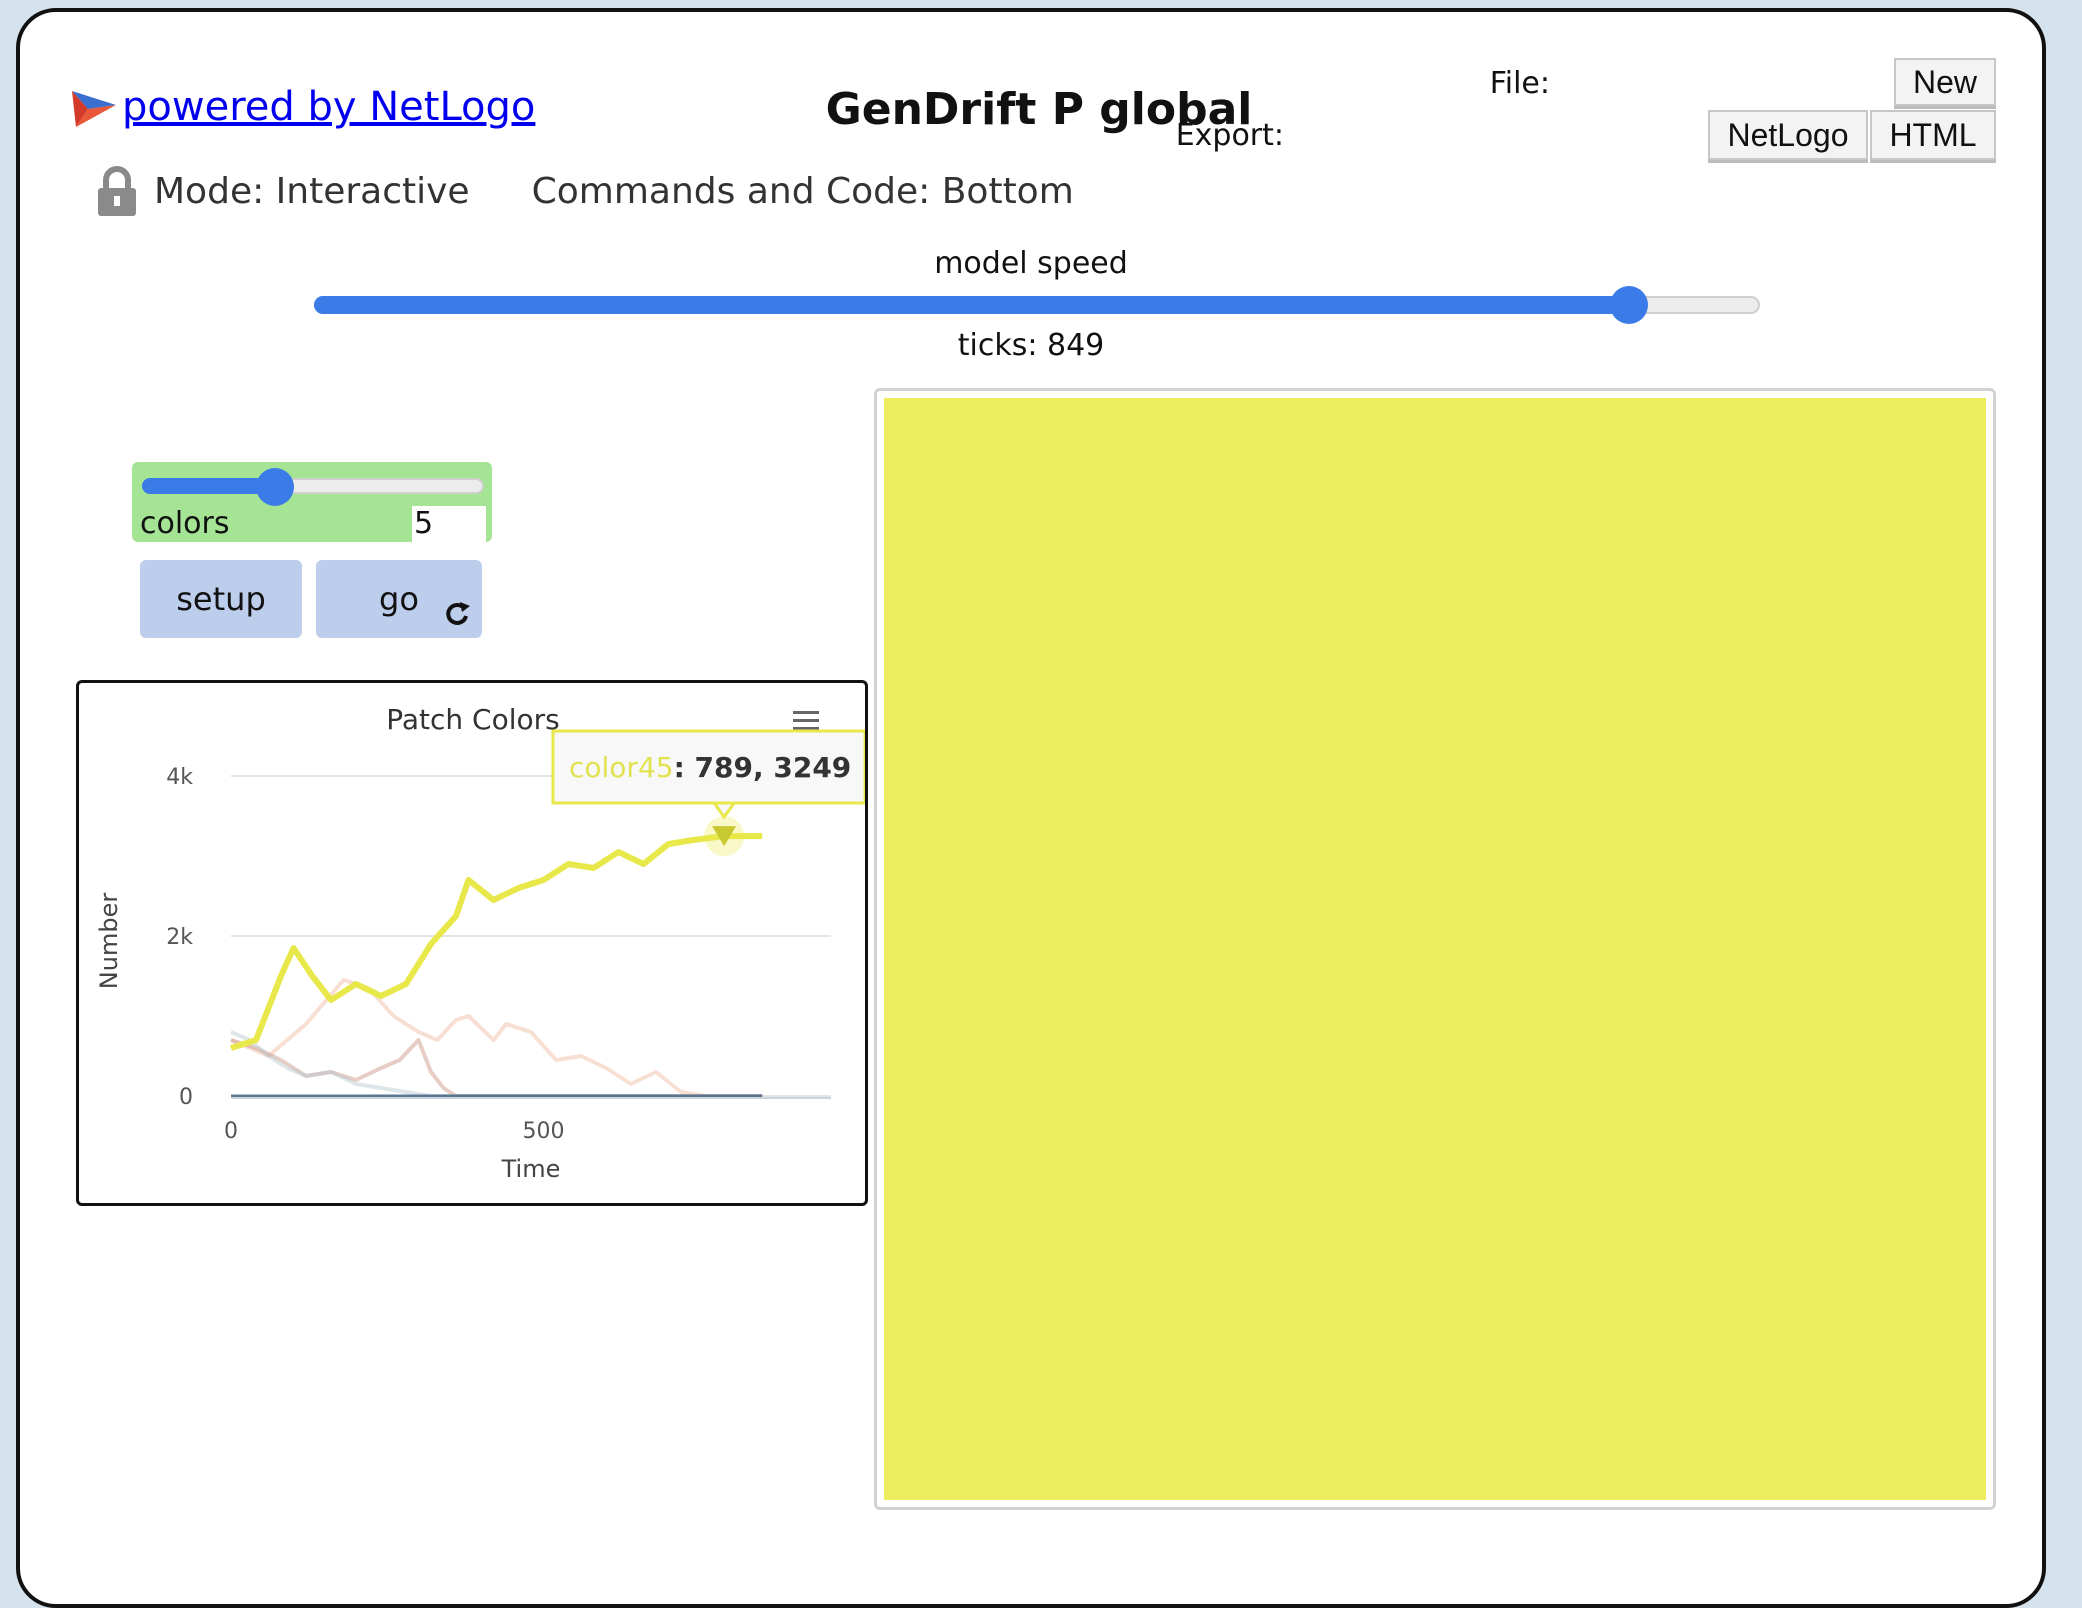  I want to click on setup-button: setup, so click(221, 599).